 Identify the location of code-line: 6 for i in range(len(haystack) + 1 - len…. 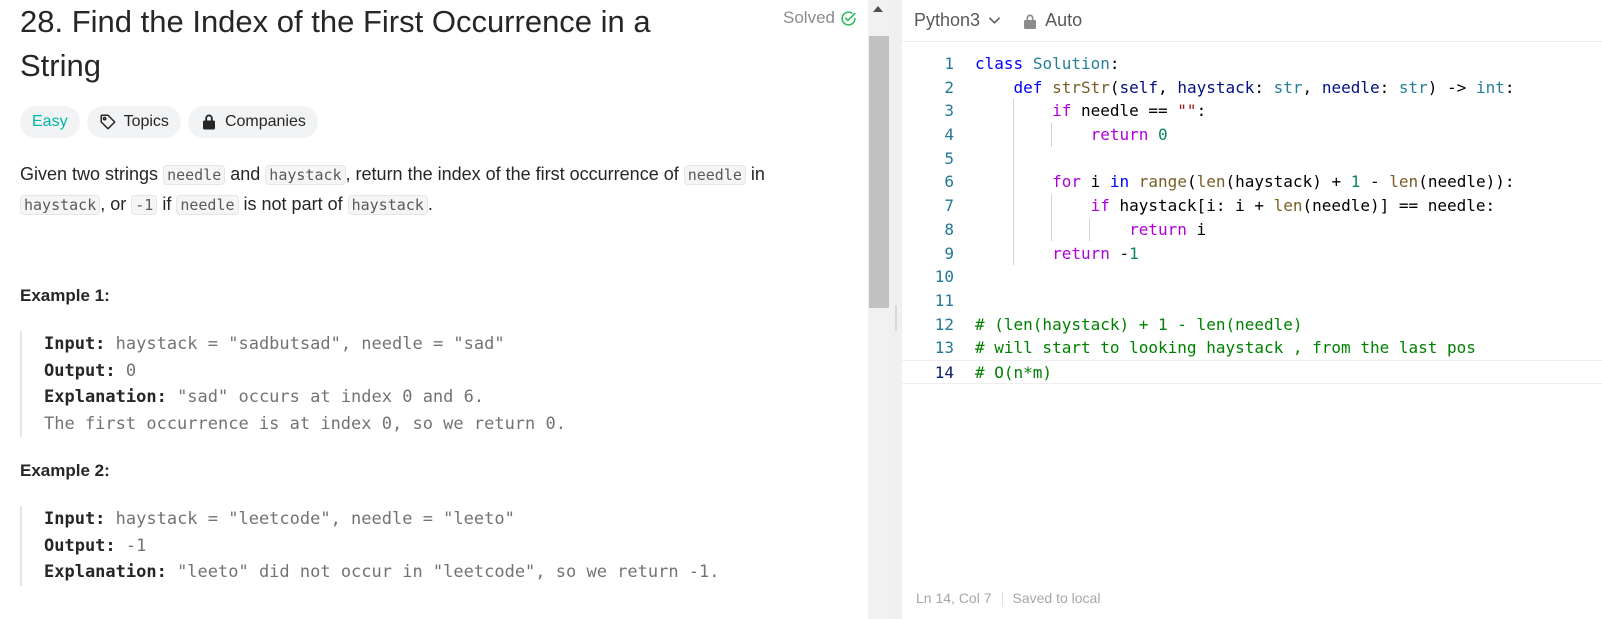
(1229, 182).